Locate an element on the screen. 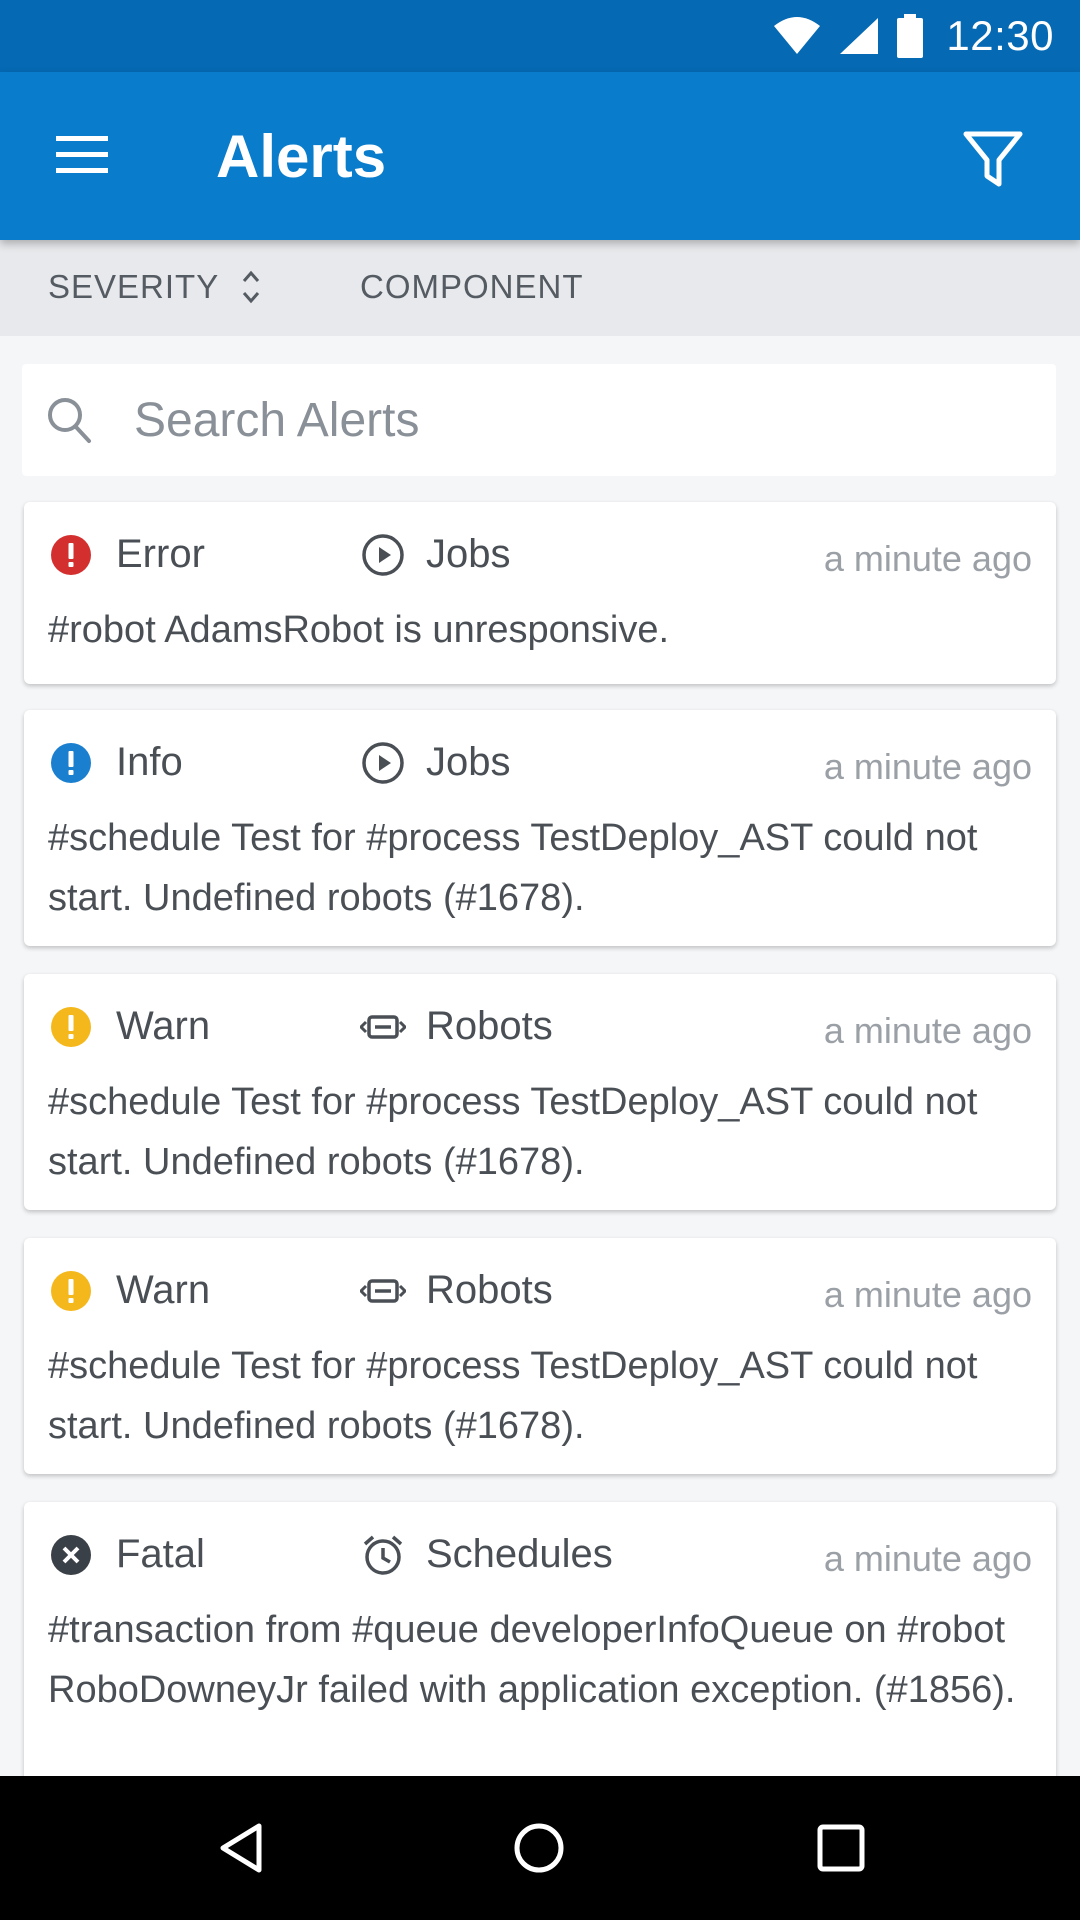  severity-label: Info is located at coordinates (149, 762).